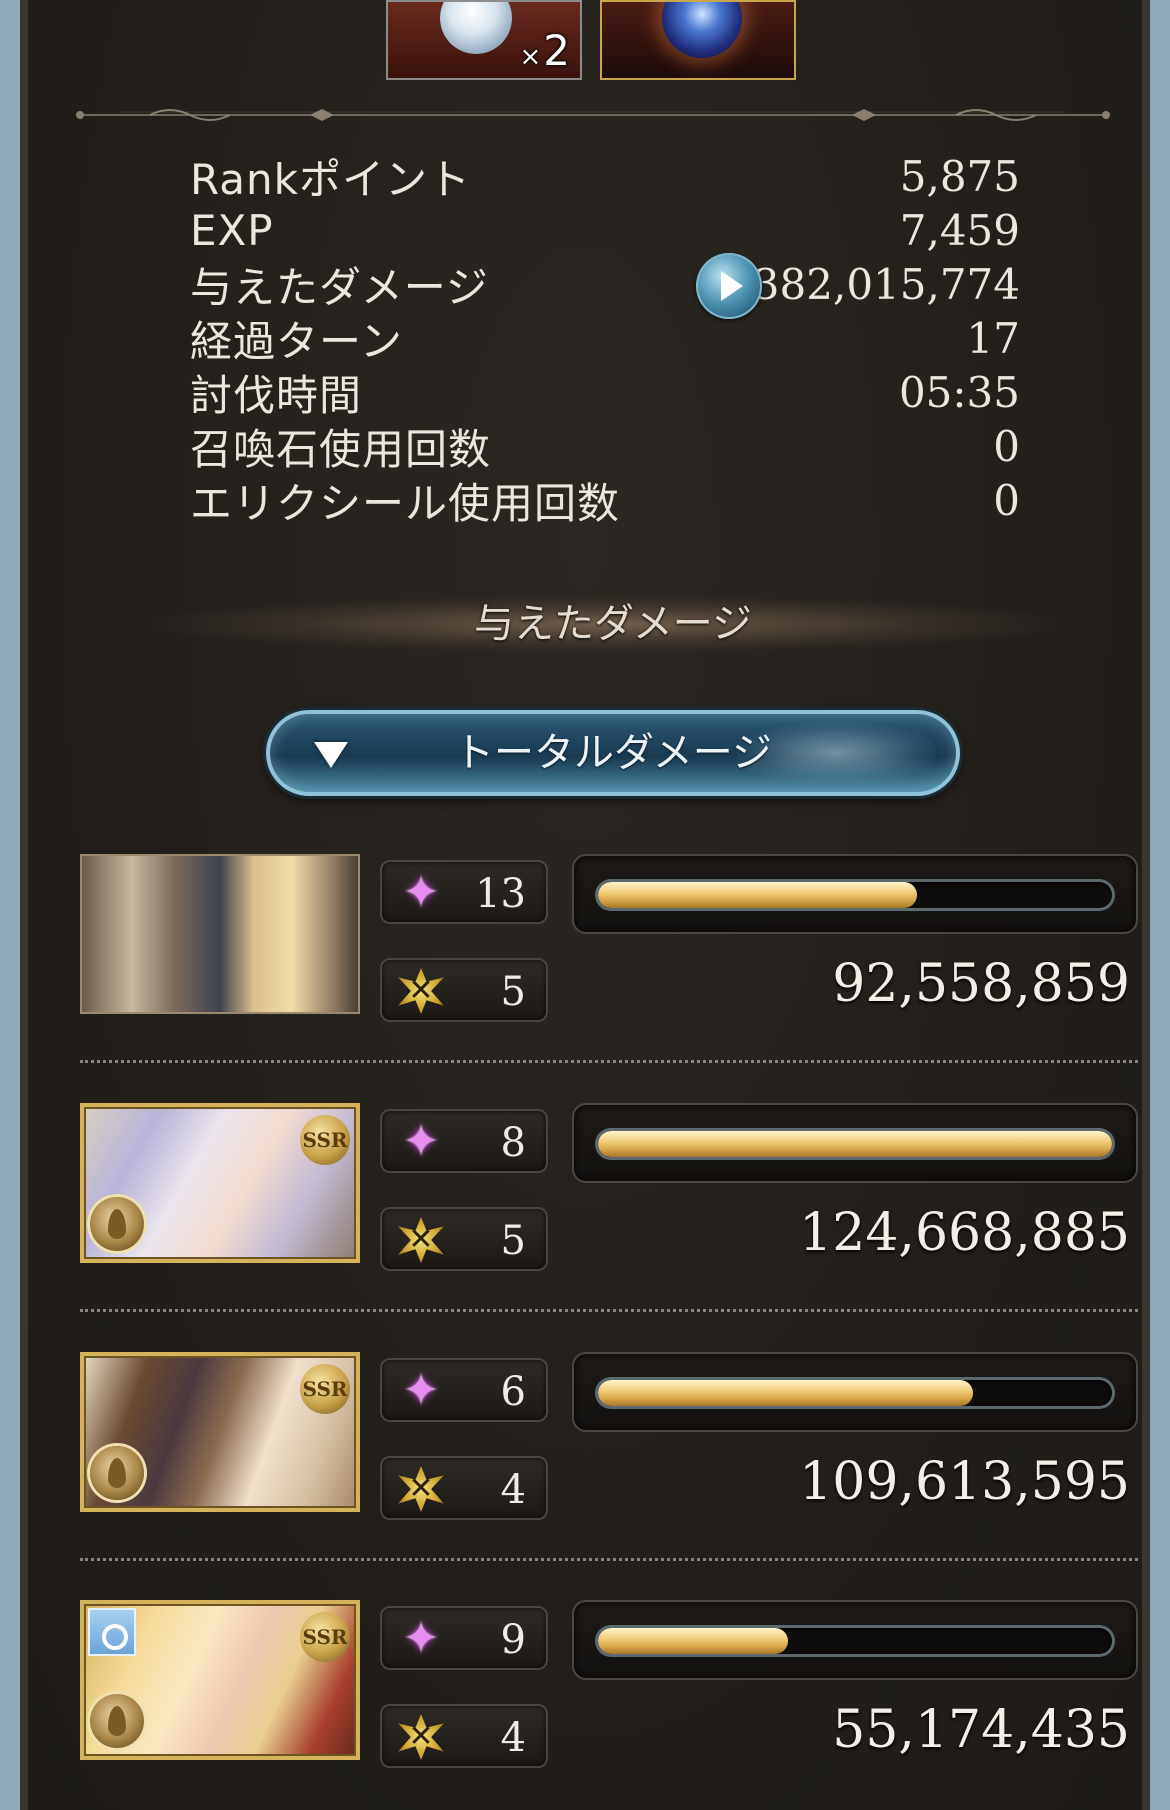  What do you see at coordinates (605, 393) in the screenshot?
I see `stat-clear-time: 討伐時間 05:35` at bounding box center [605, 393].